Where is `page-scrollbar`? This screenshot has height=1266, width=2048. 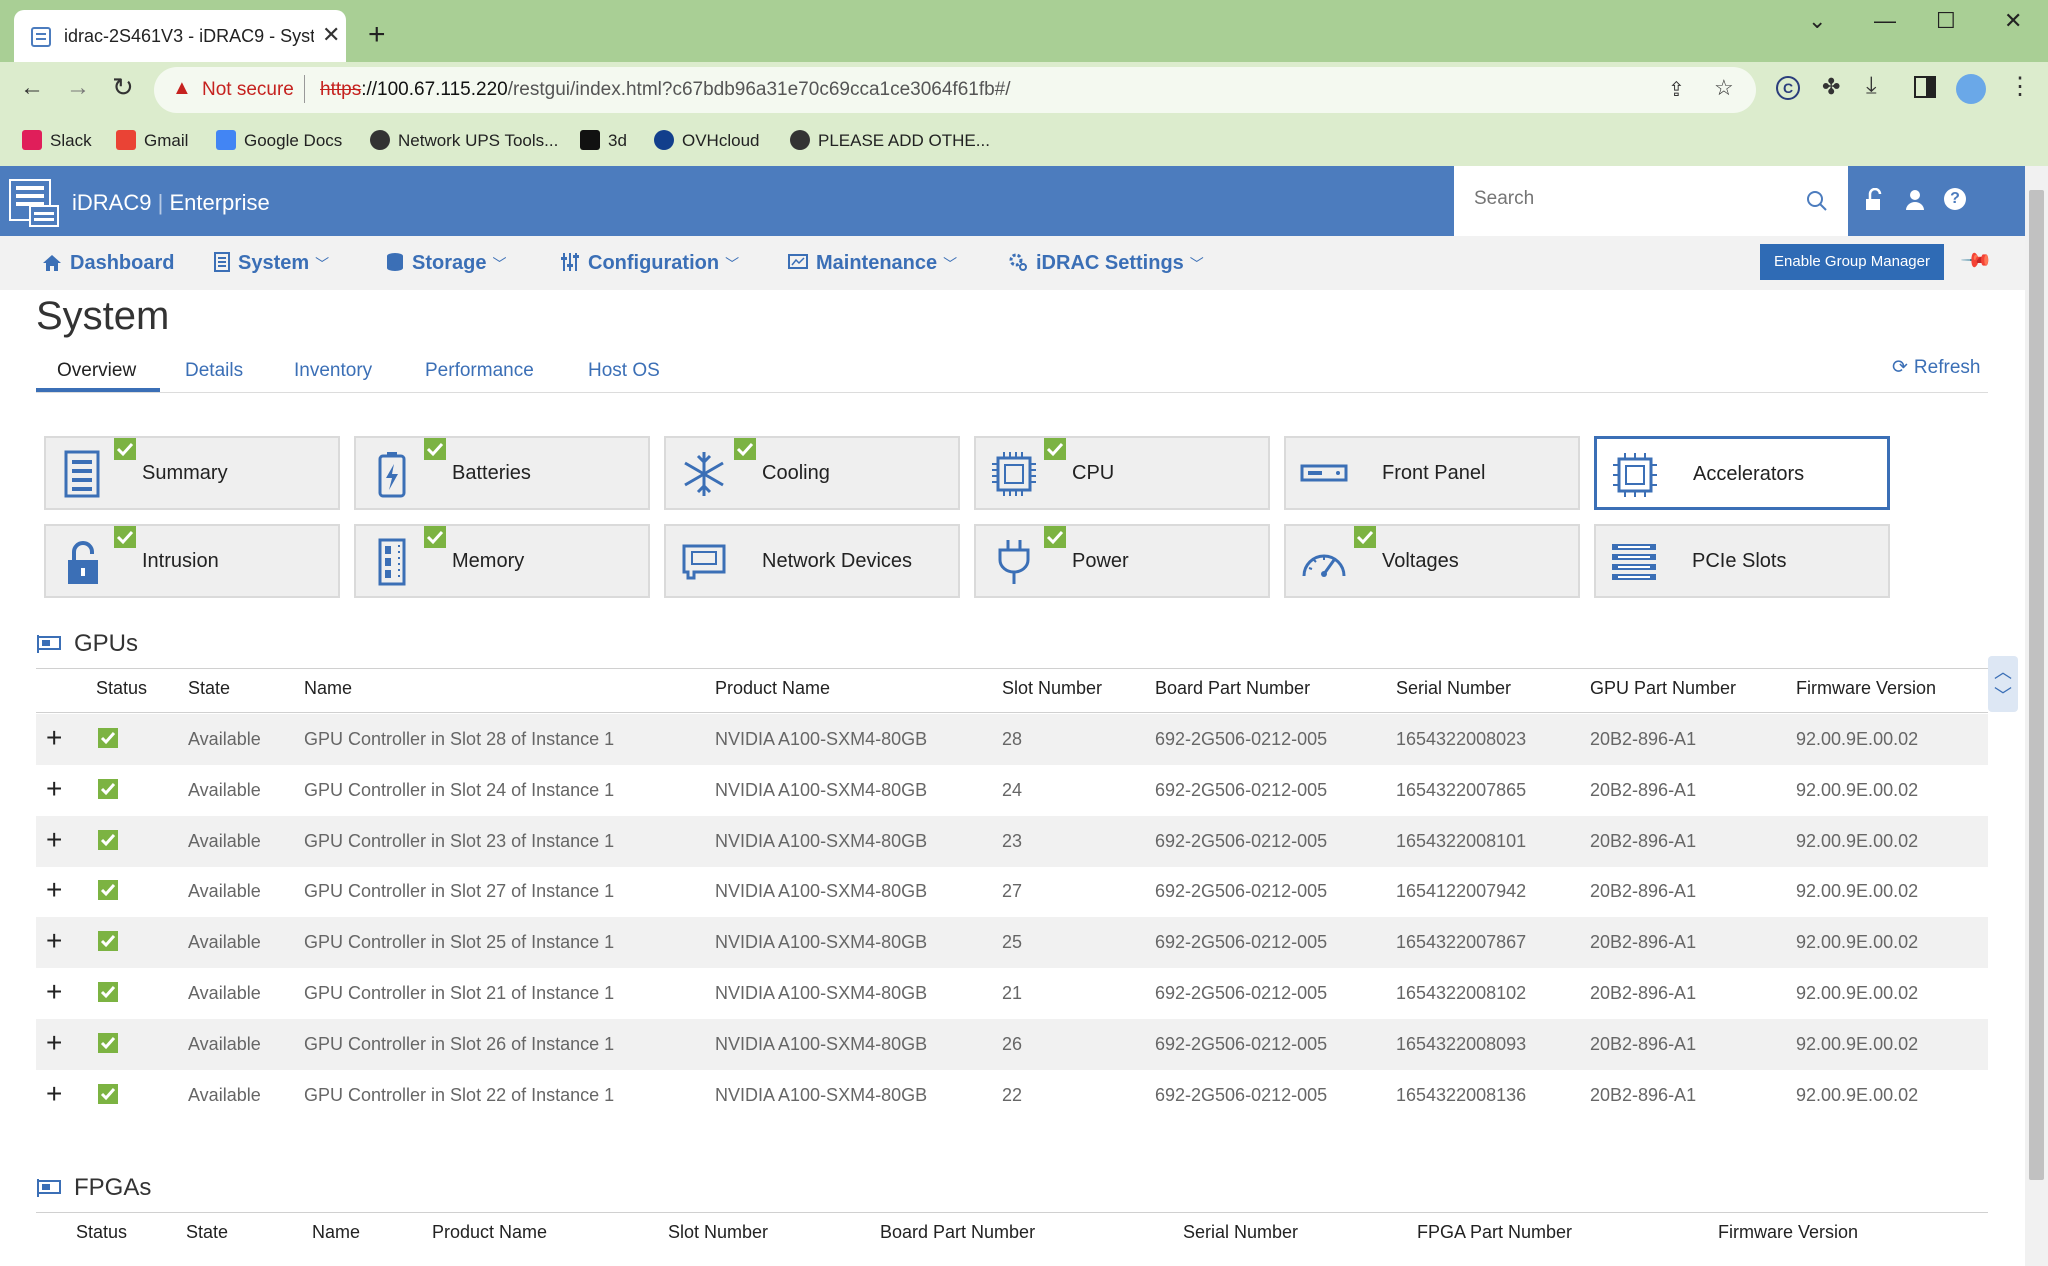 page-scrollbar is located at coordinates (2036, 716).